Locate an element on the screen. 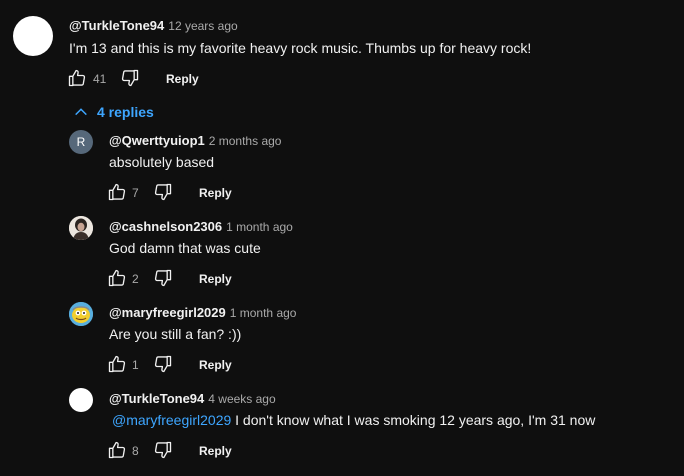  like-count: 7 is located at coordinates (135, 193).